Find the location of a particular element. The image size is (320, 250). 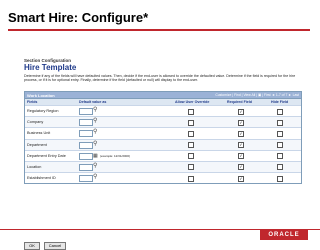

field-name: Business Unit is located at coordinates (39, 133).